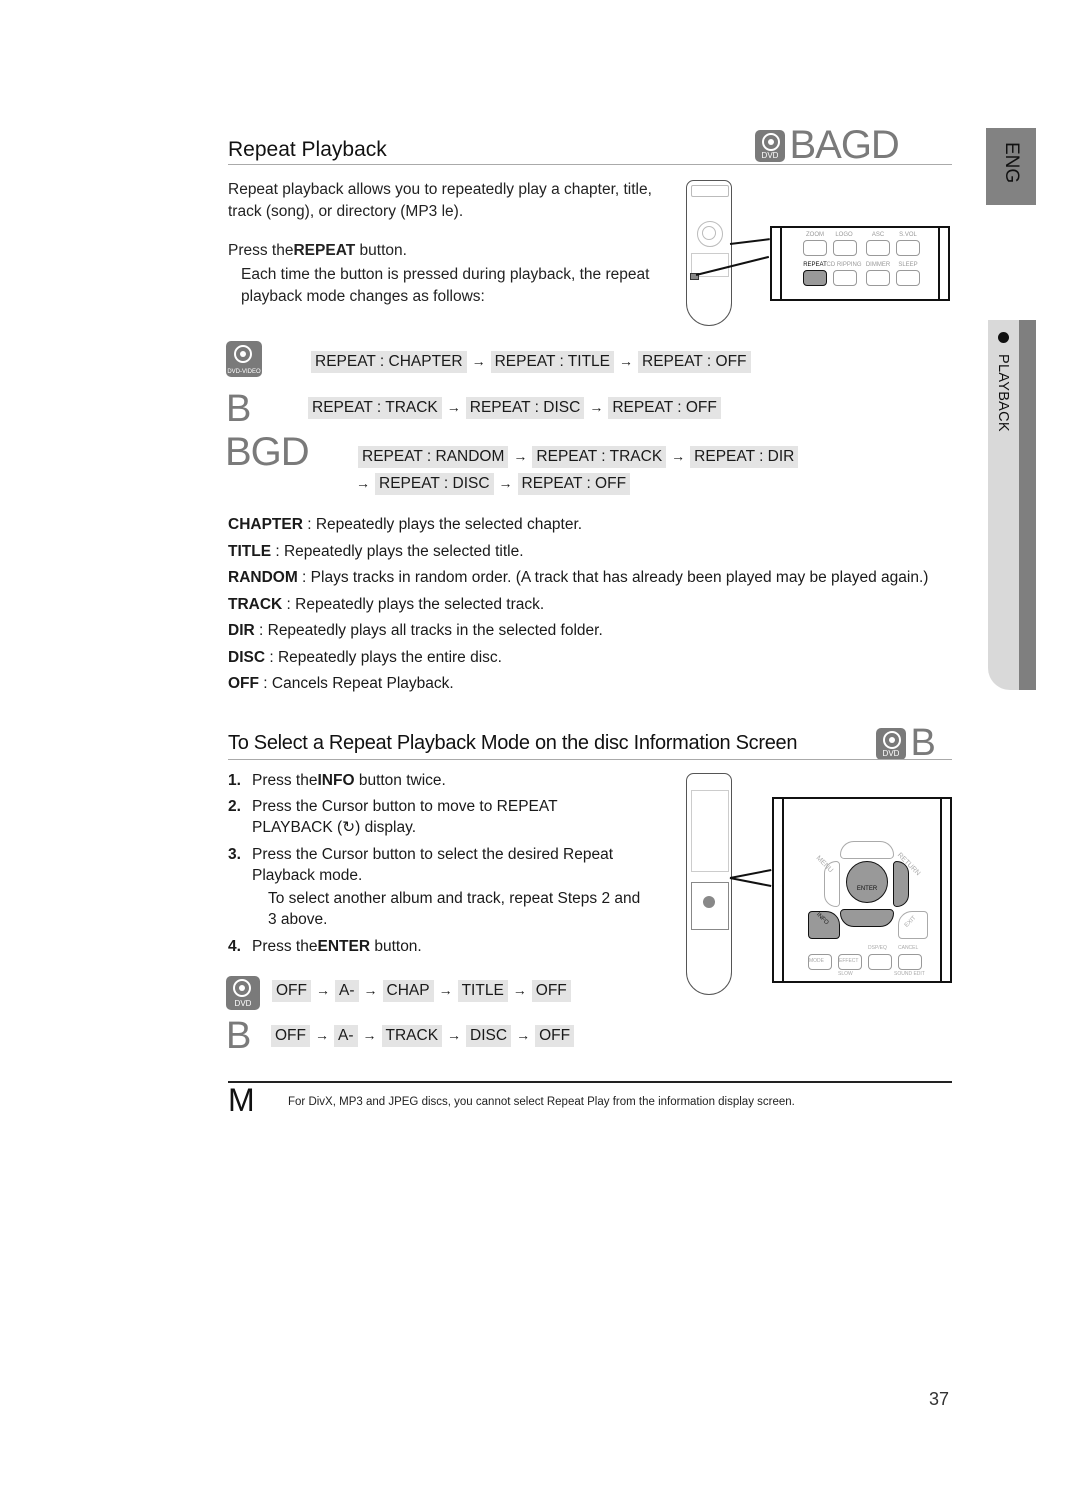  What do you see at coordinates (337, 780) in the screenshot?
I see `step-1: 1. Press theINFO button twice.` at bounding box center [337, 780].